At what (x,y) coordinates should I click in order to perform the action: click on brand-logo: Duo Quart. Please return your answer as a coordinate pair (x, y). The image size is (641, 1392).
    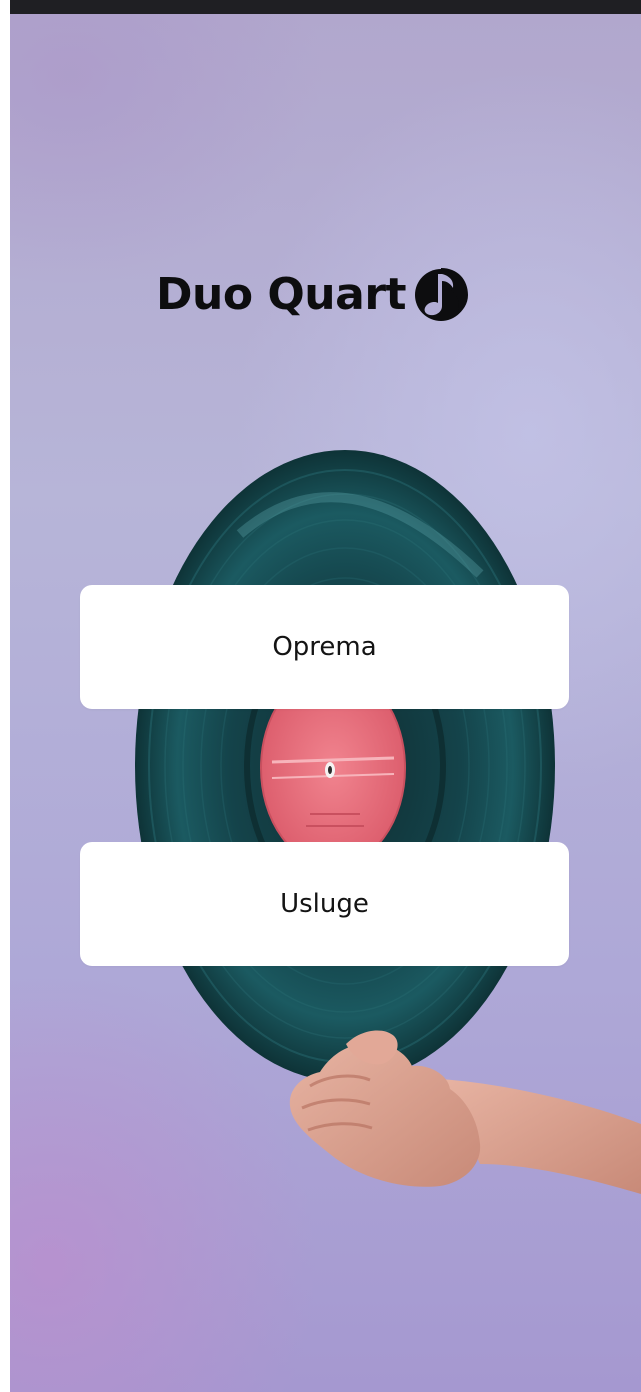
    Looking at the image, I should click on (315, 295).